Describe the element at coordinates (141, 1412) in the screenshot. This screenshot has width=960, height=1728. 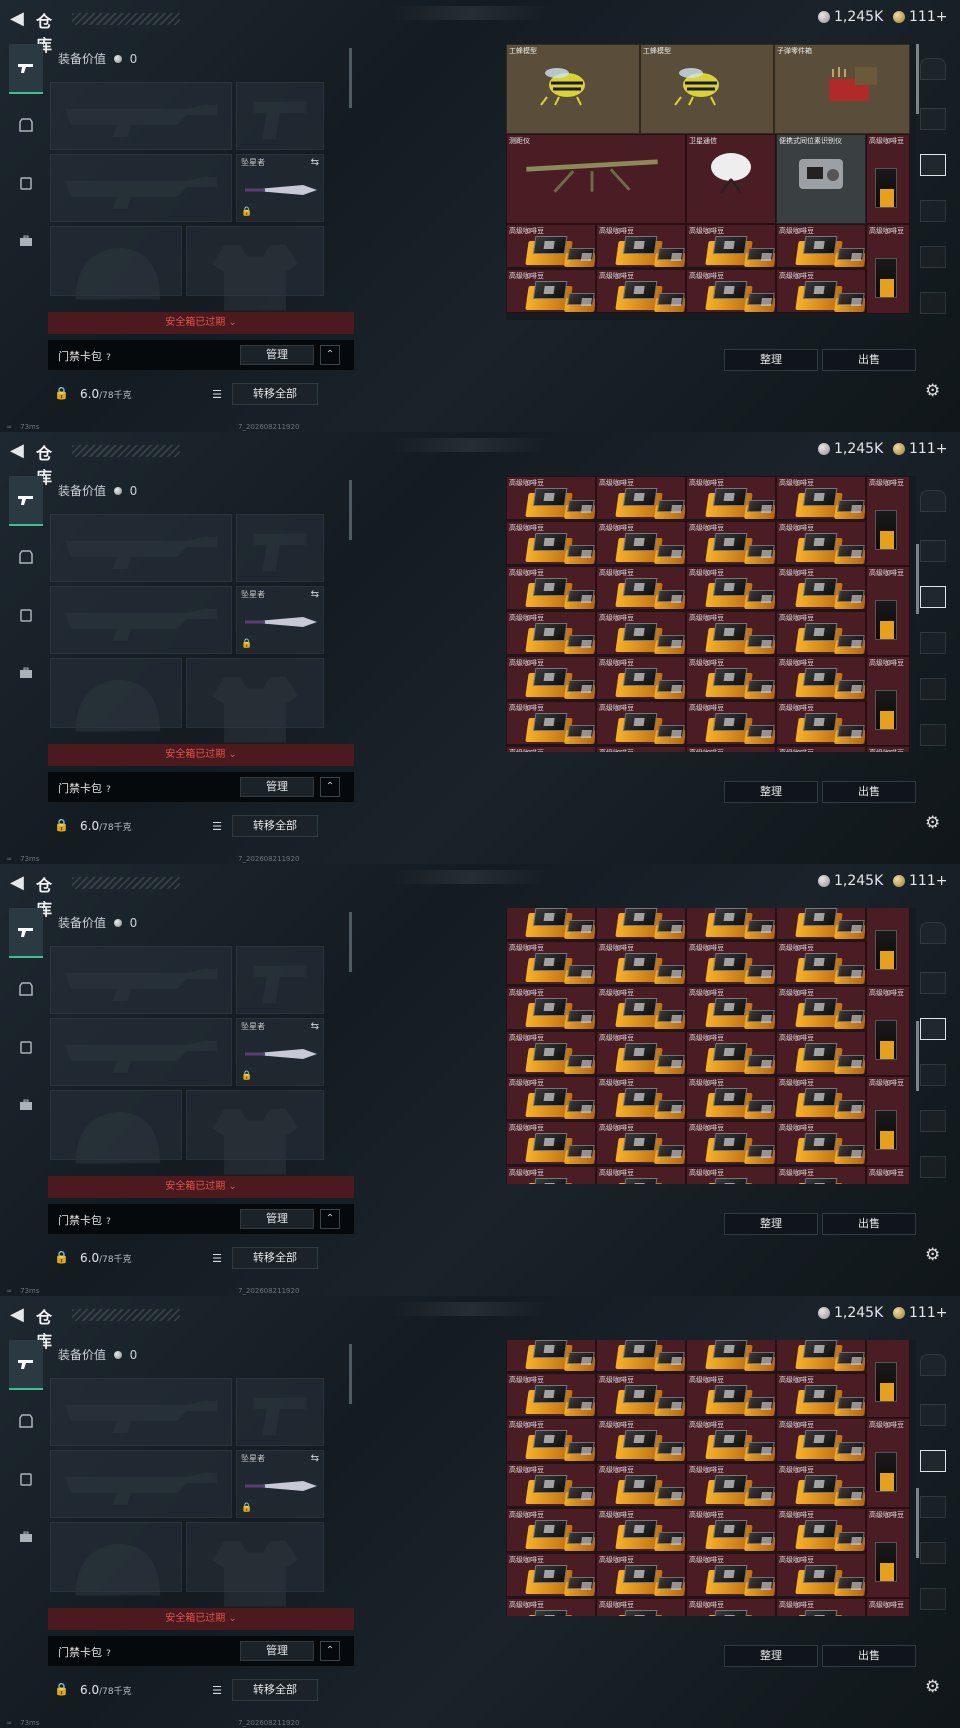
I see `primary-weapon-slot` at that location.